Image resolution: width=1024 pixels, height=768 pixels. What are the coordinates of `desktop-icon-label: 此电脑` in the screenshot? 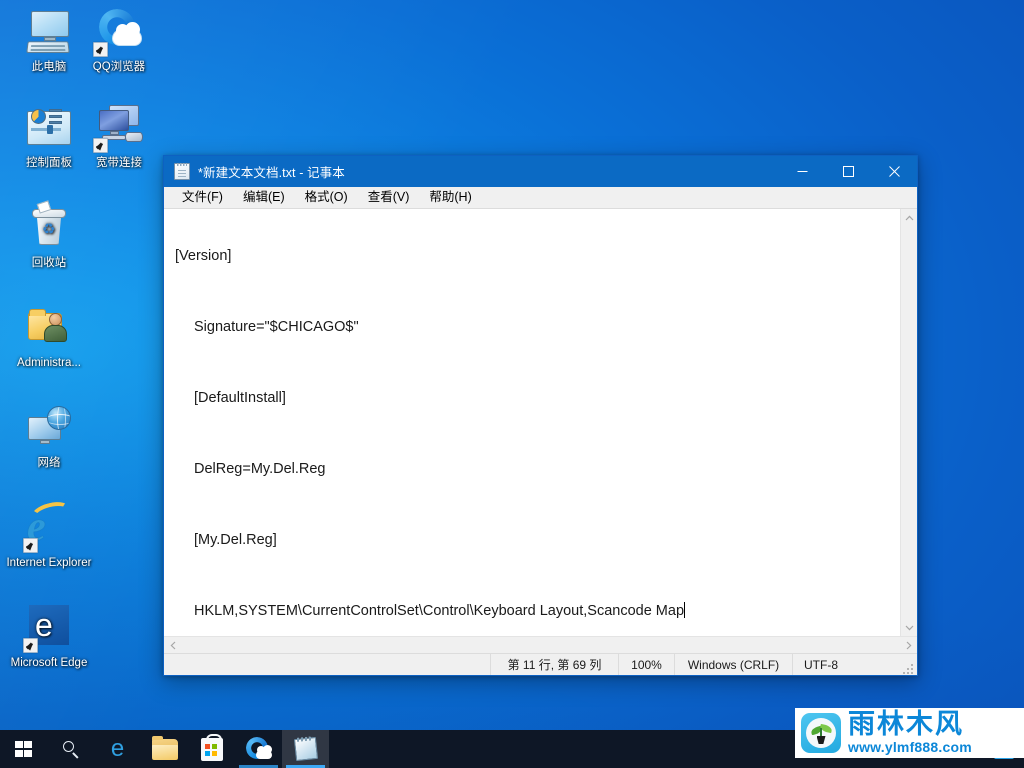 It's located at (49, 67).